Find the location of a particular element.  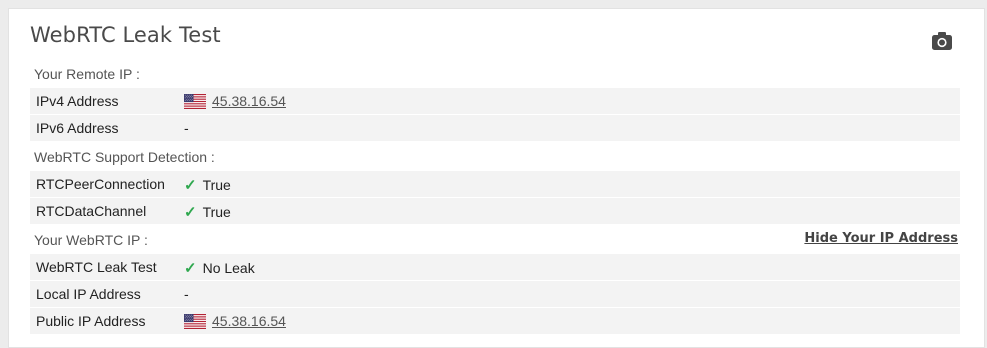

section-label-support: WebRTC Support Detection : is located at coordinates (124, 157).